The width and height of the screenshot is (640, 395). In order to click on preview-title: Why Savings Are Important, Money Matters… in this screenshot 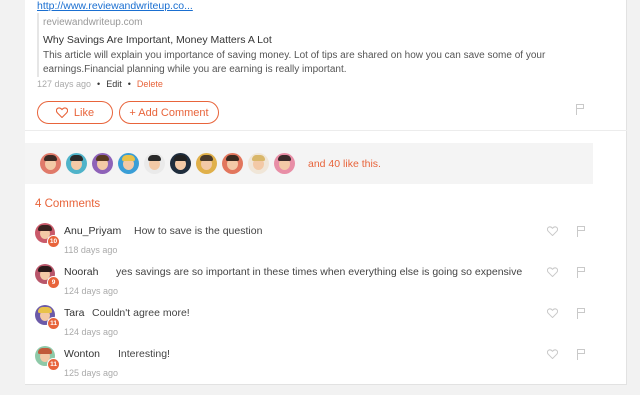, I will do `click(330, 40)`.